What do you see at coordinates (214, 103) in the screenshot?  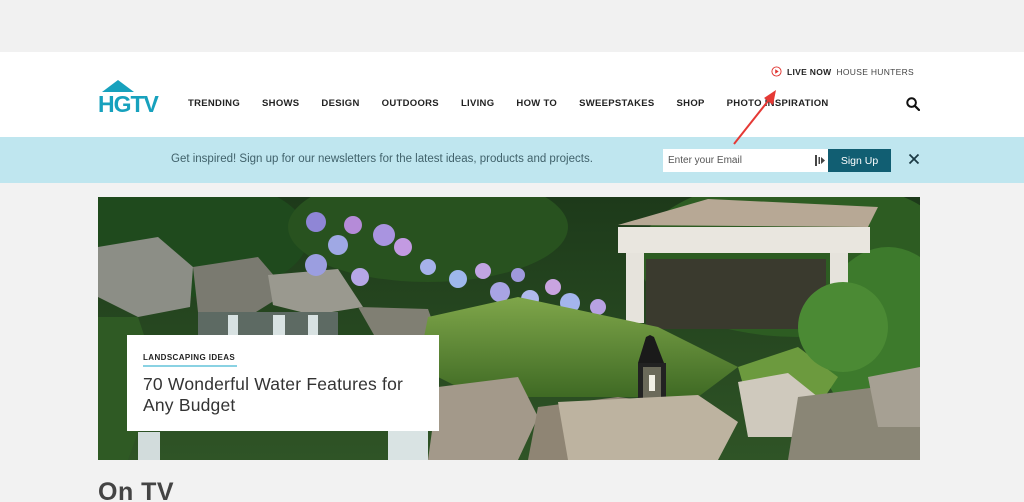 I see `nav-item-trending: TRENDING` at bounding box center [214, 103].